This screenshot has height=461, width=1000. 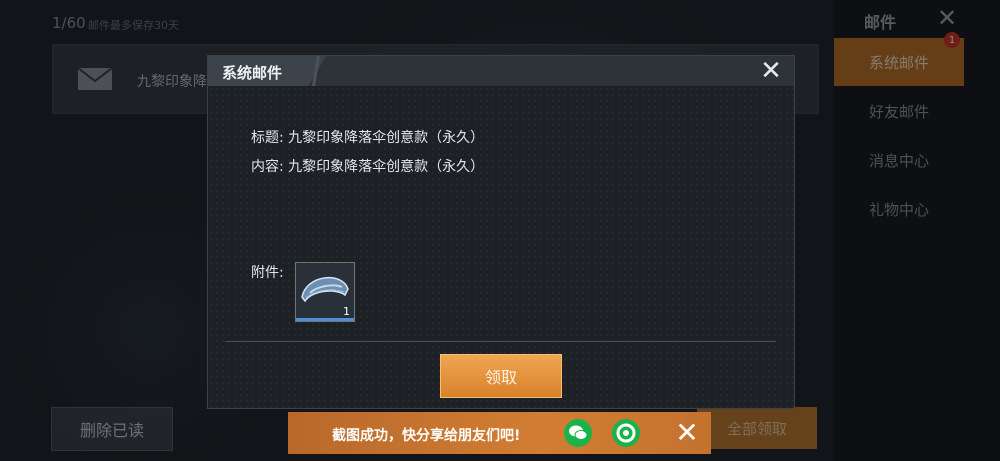 What do you see at coordinates (267, 167) in the screenshot?
I see `content-label: 内容:` at bounding box center [267, 167].